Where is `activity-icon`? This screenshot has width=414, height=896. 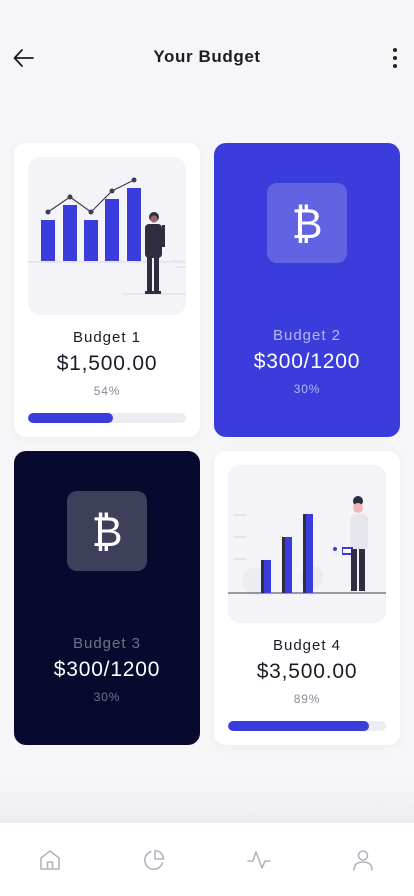 activity-icon is located at coordinates (259, 860).